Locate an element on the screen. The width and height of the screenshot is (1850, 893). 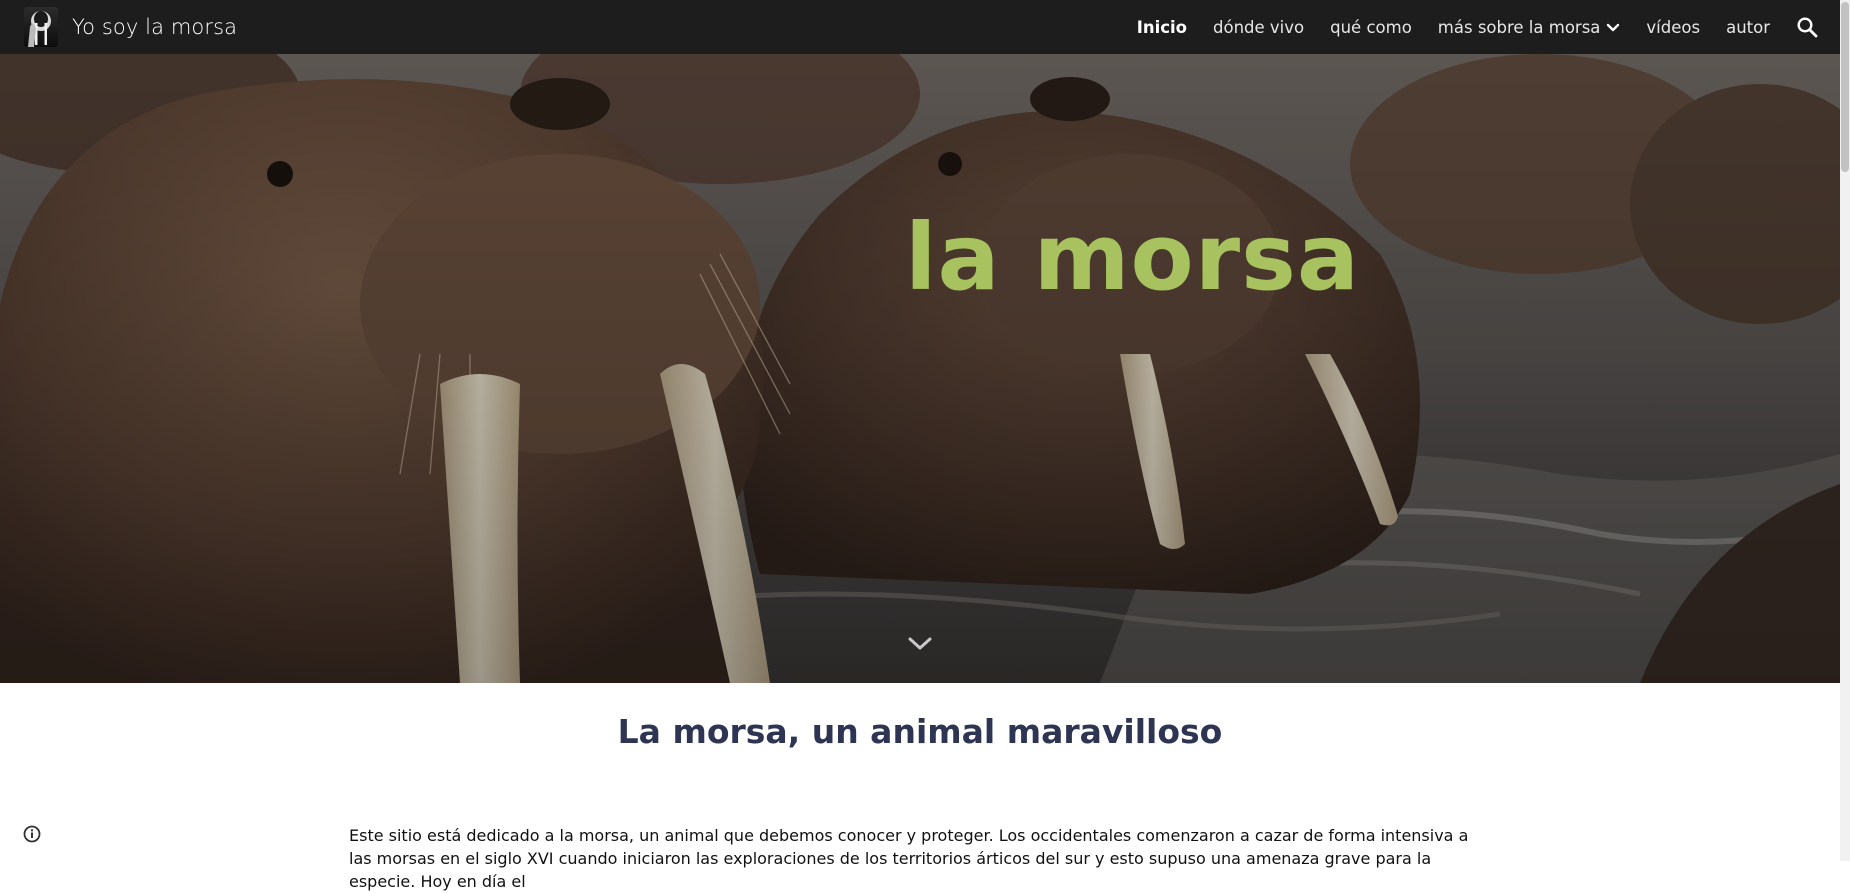
walrus-logo-icon is located at coordinates (41, 27).